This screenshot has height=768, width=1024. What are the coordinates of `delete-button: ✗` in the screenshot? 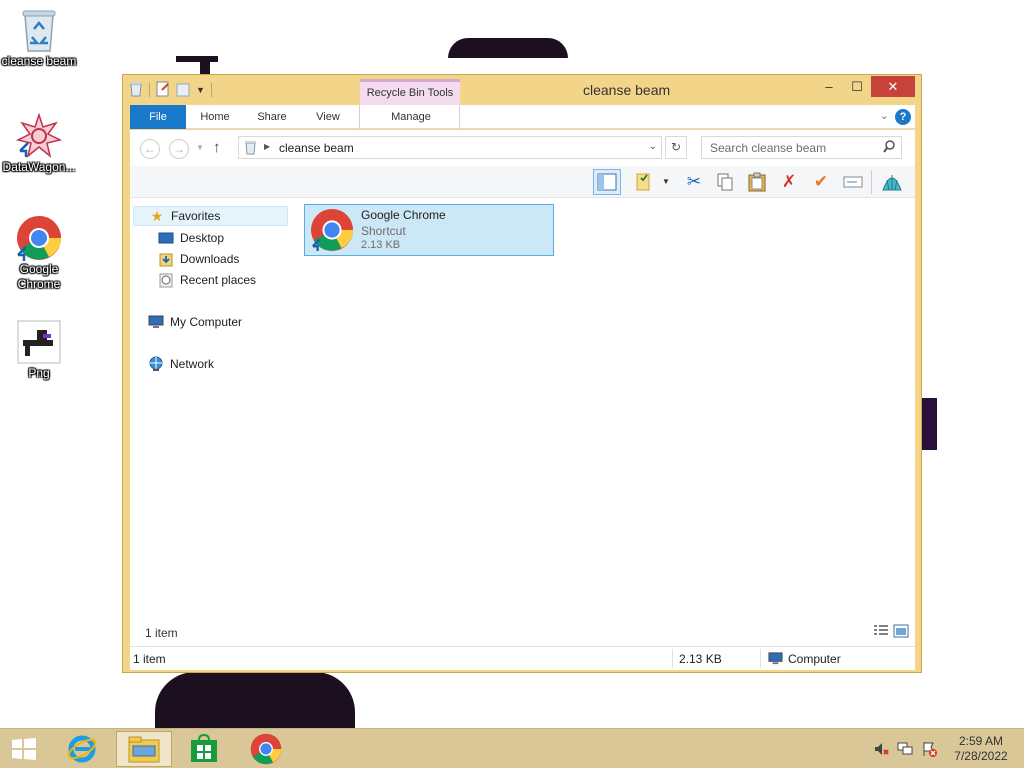 It's located at (789, 182).